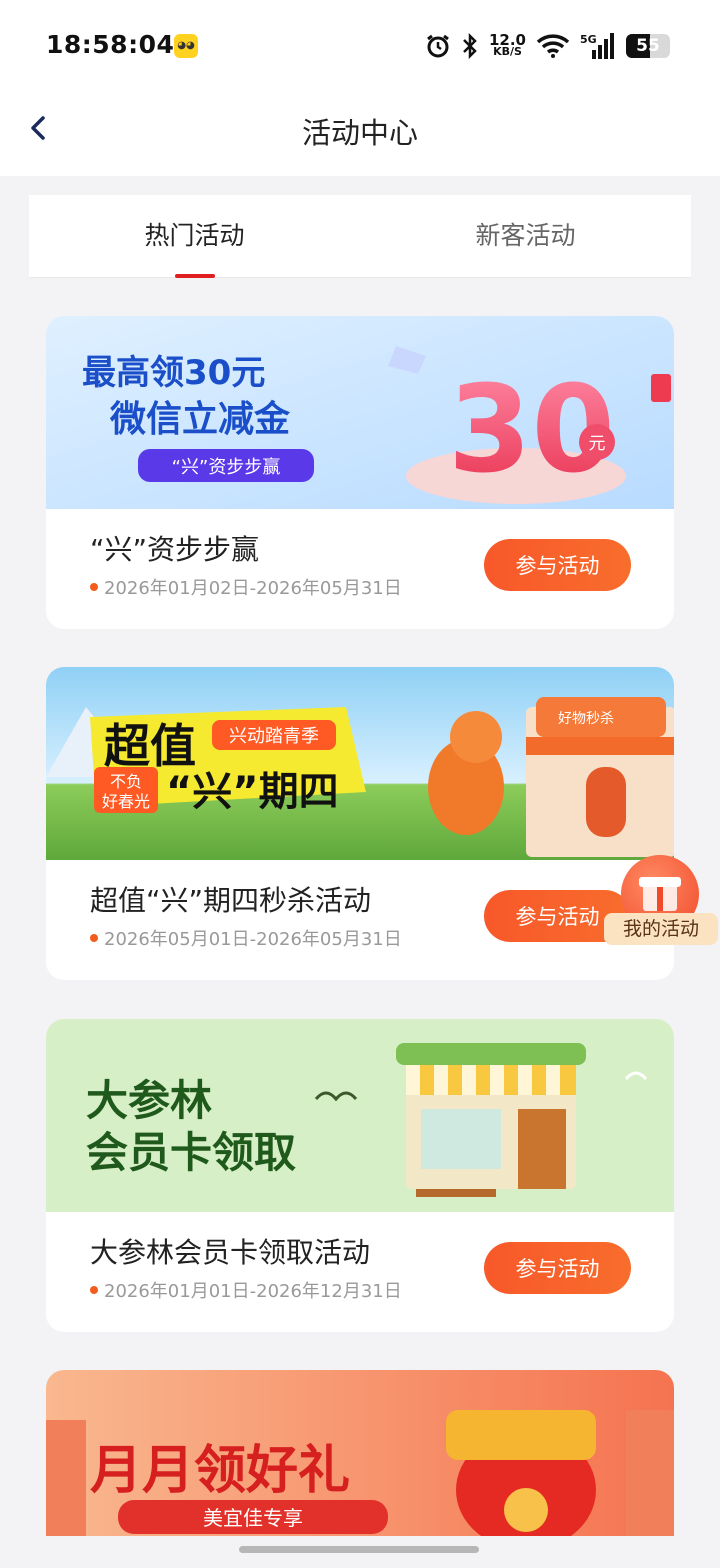  I want to click on banner-unit: 元, so click(597, 444).